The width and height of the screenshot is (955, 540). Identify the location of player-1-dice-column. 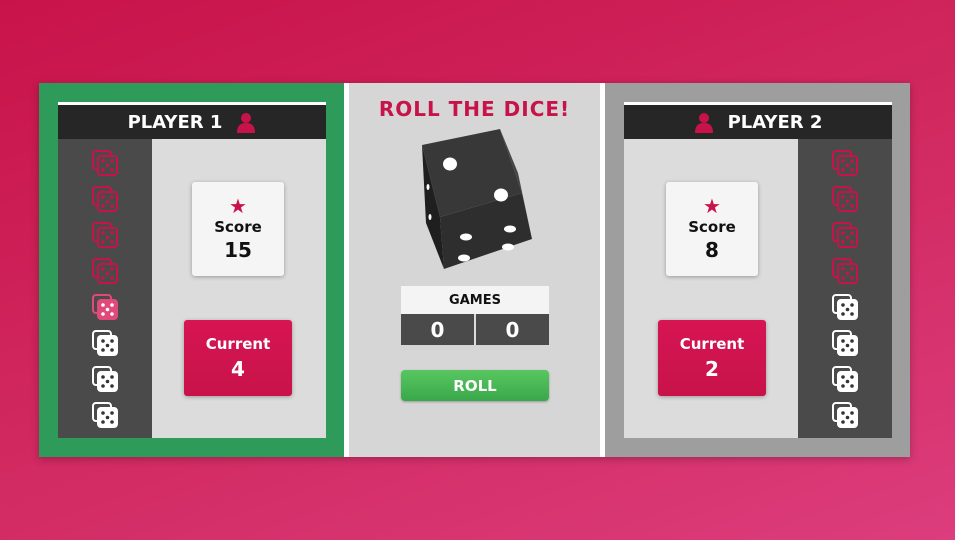
(105, 288).